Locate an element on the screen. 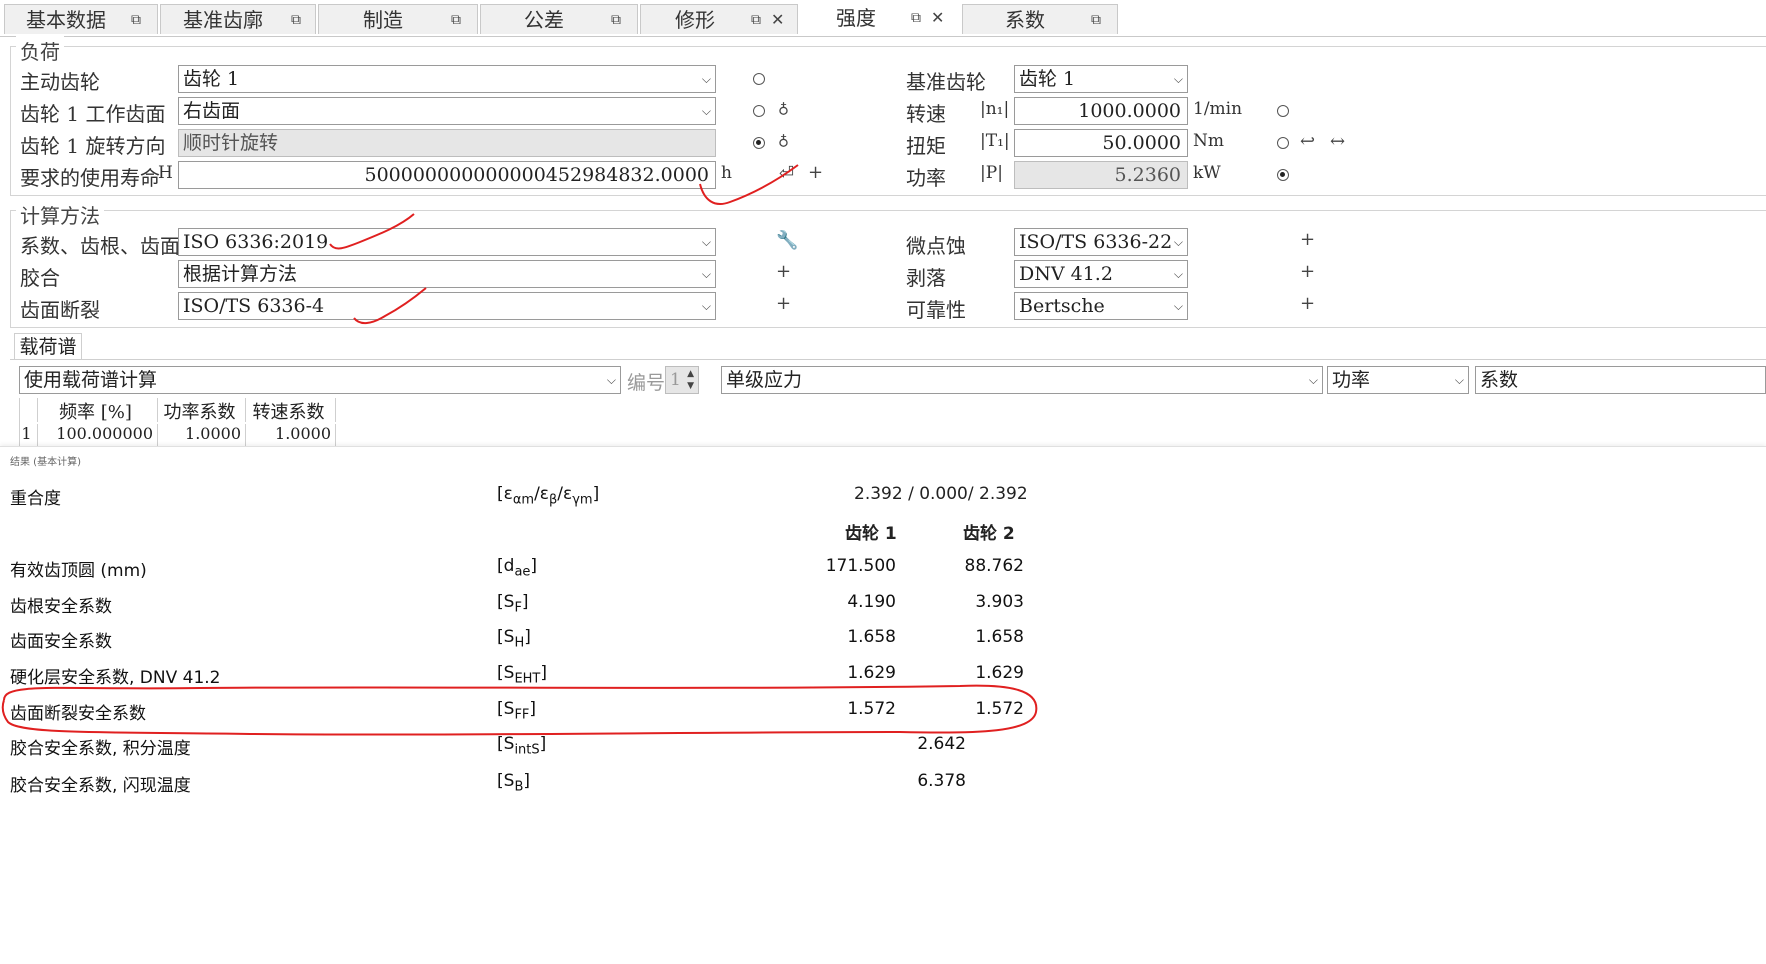 This screenshot has width=1766, height=964. annotation-check-factors is located at coordinates (372, 231).